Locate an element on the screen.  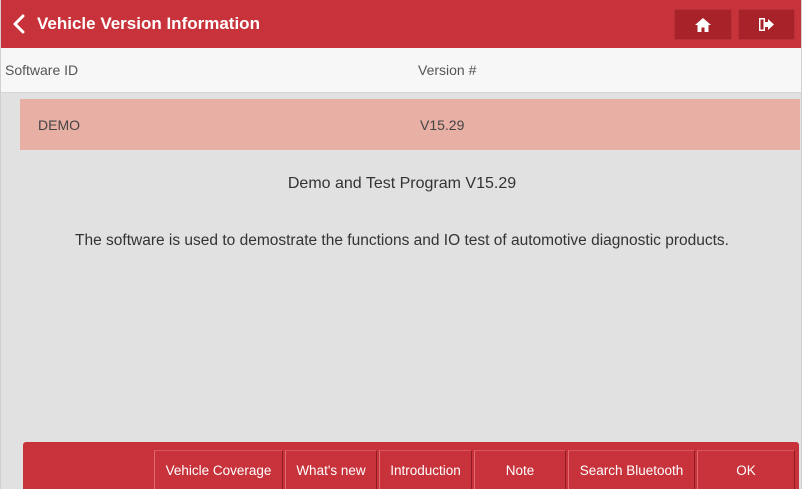
program-title: Demo and Test Program V15.29 is located at coordinates (402, 183).